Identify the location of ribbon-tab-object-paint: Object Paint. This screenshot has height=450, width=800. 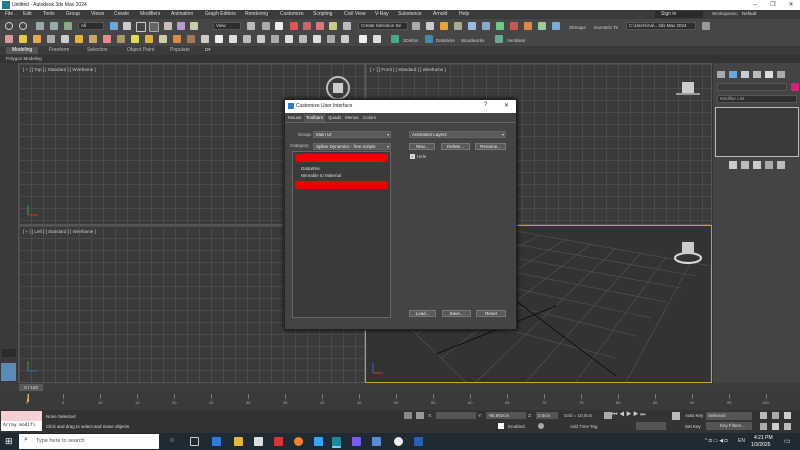
(140, 50).